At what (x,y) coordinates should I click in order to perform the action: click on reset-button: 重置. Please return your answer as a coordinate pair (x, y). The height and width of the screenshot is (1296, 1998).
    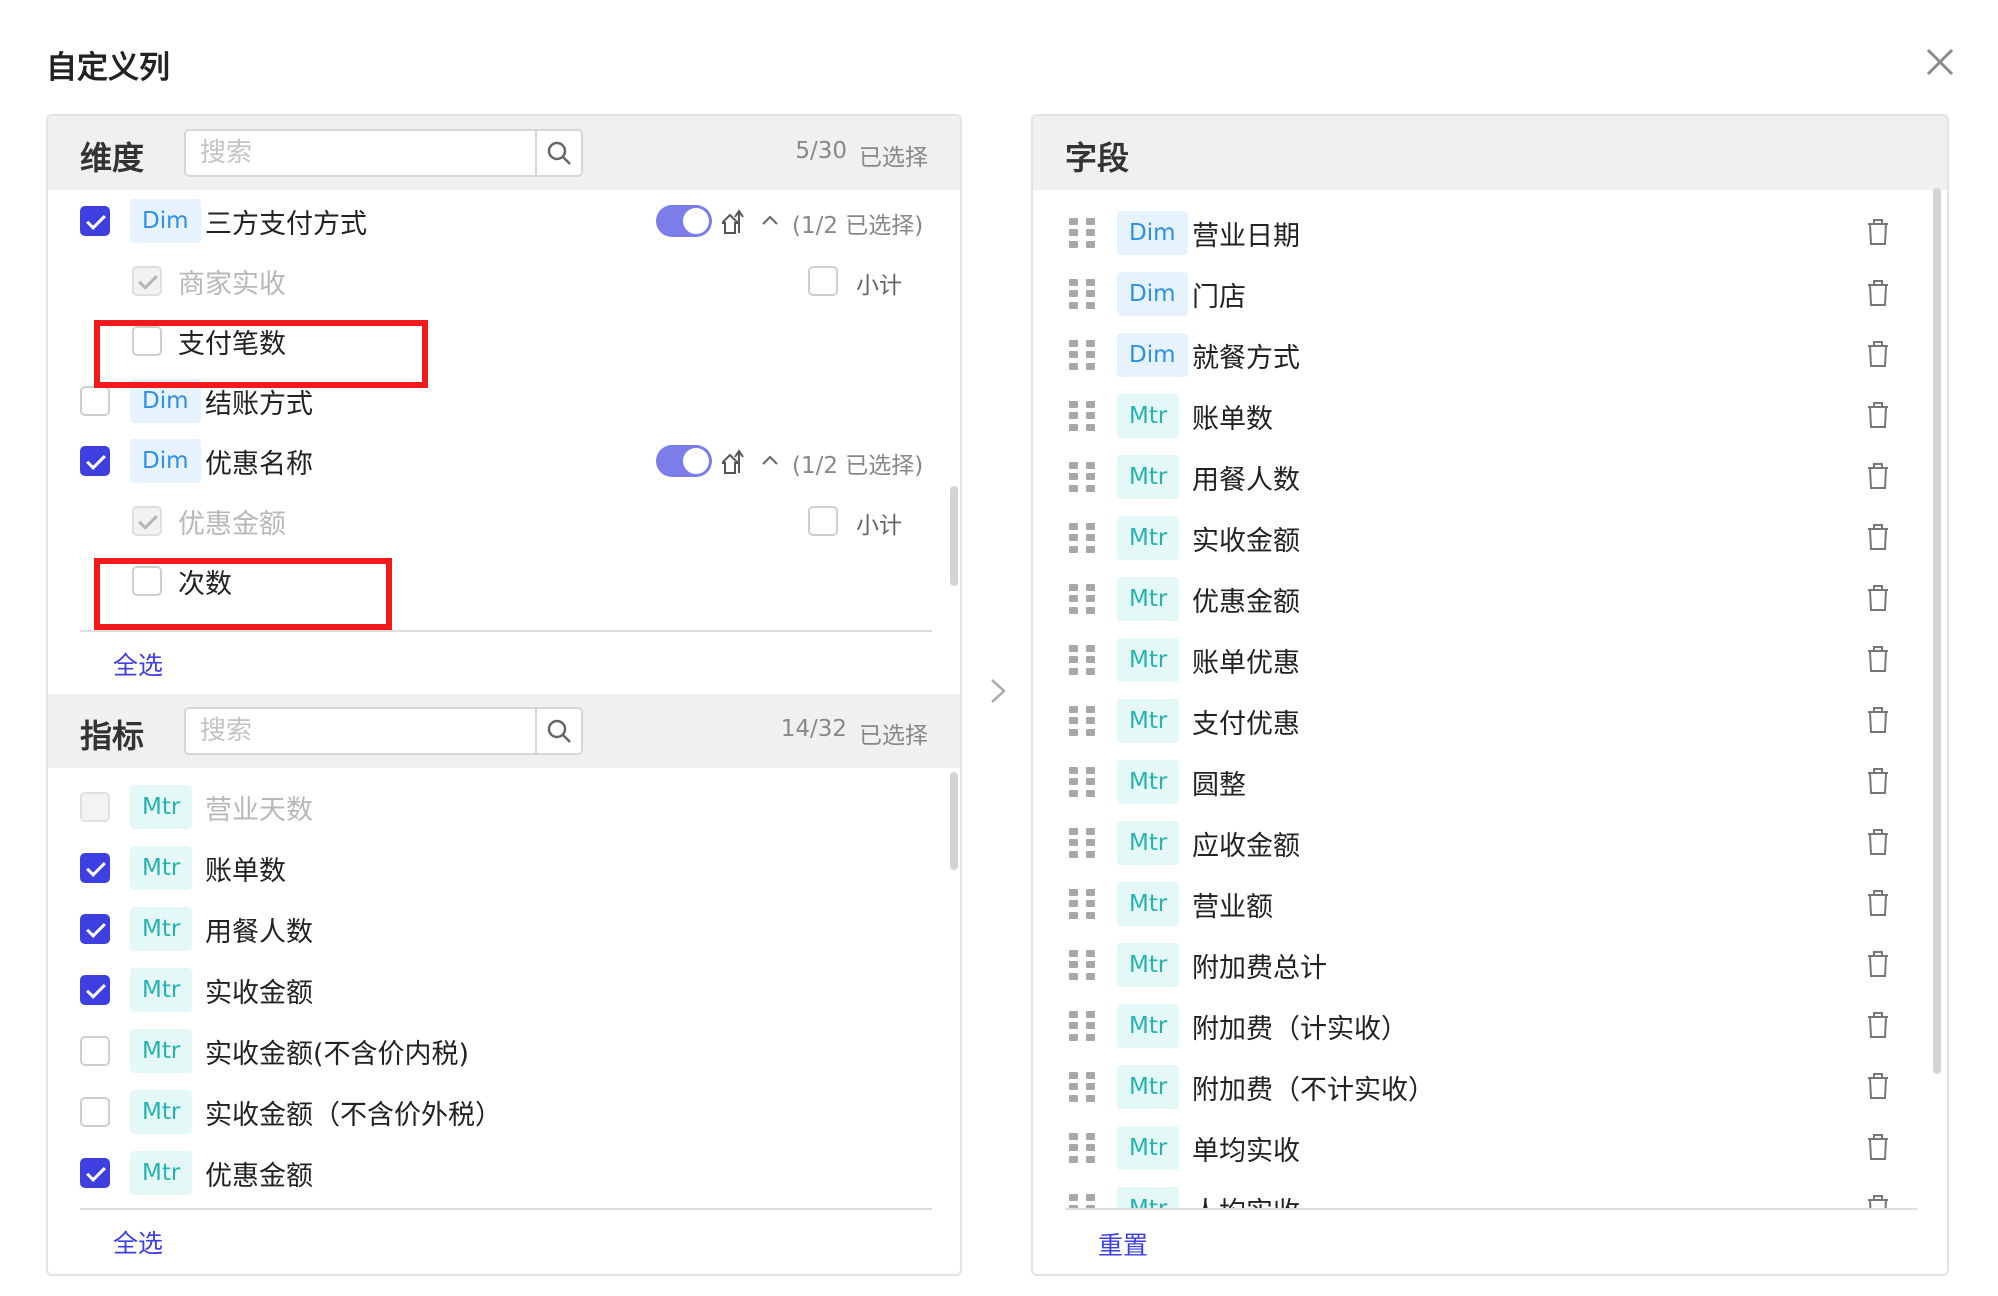
    Looking at the image, I should click on (1123, 1244).